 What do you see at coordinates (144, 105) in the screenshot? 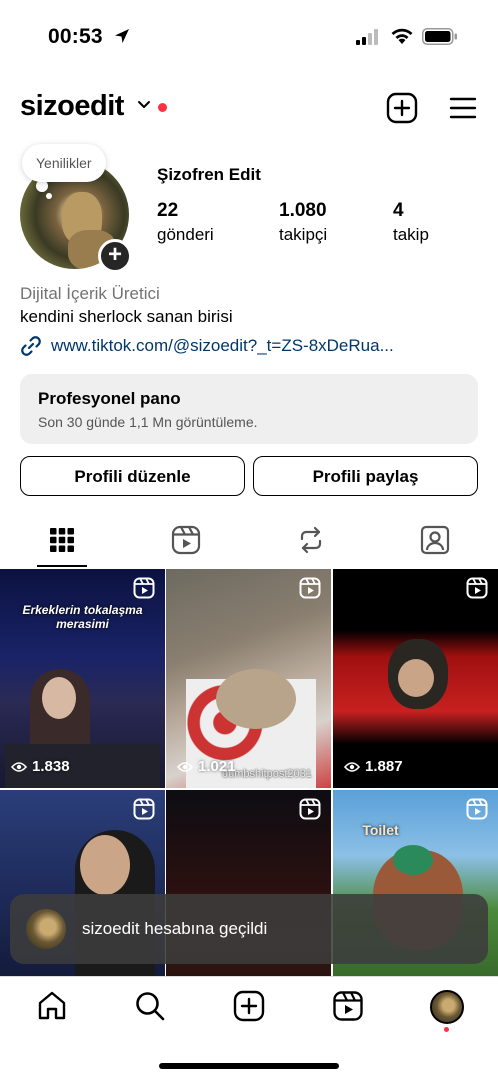
I see `chevron-down-icon` at bounding box center [144, 105].